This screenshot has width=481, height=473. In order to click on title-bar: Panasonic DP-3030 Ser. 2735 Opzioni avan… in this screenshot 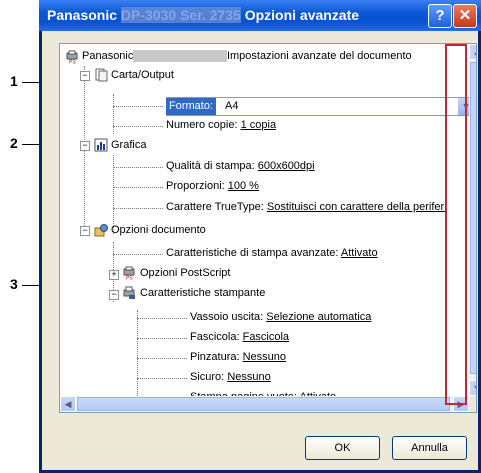, I will do `click(260, 15)`.